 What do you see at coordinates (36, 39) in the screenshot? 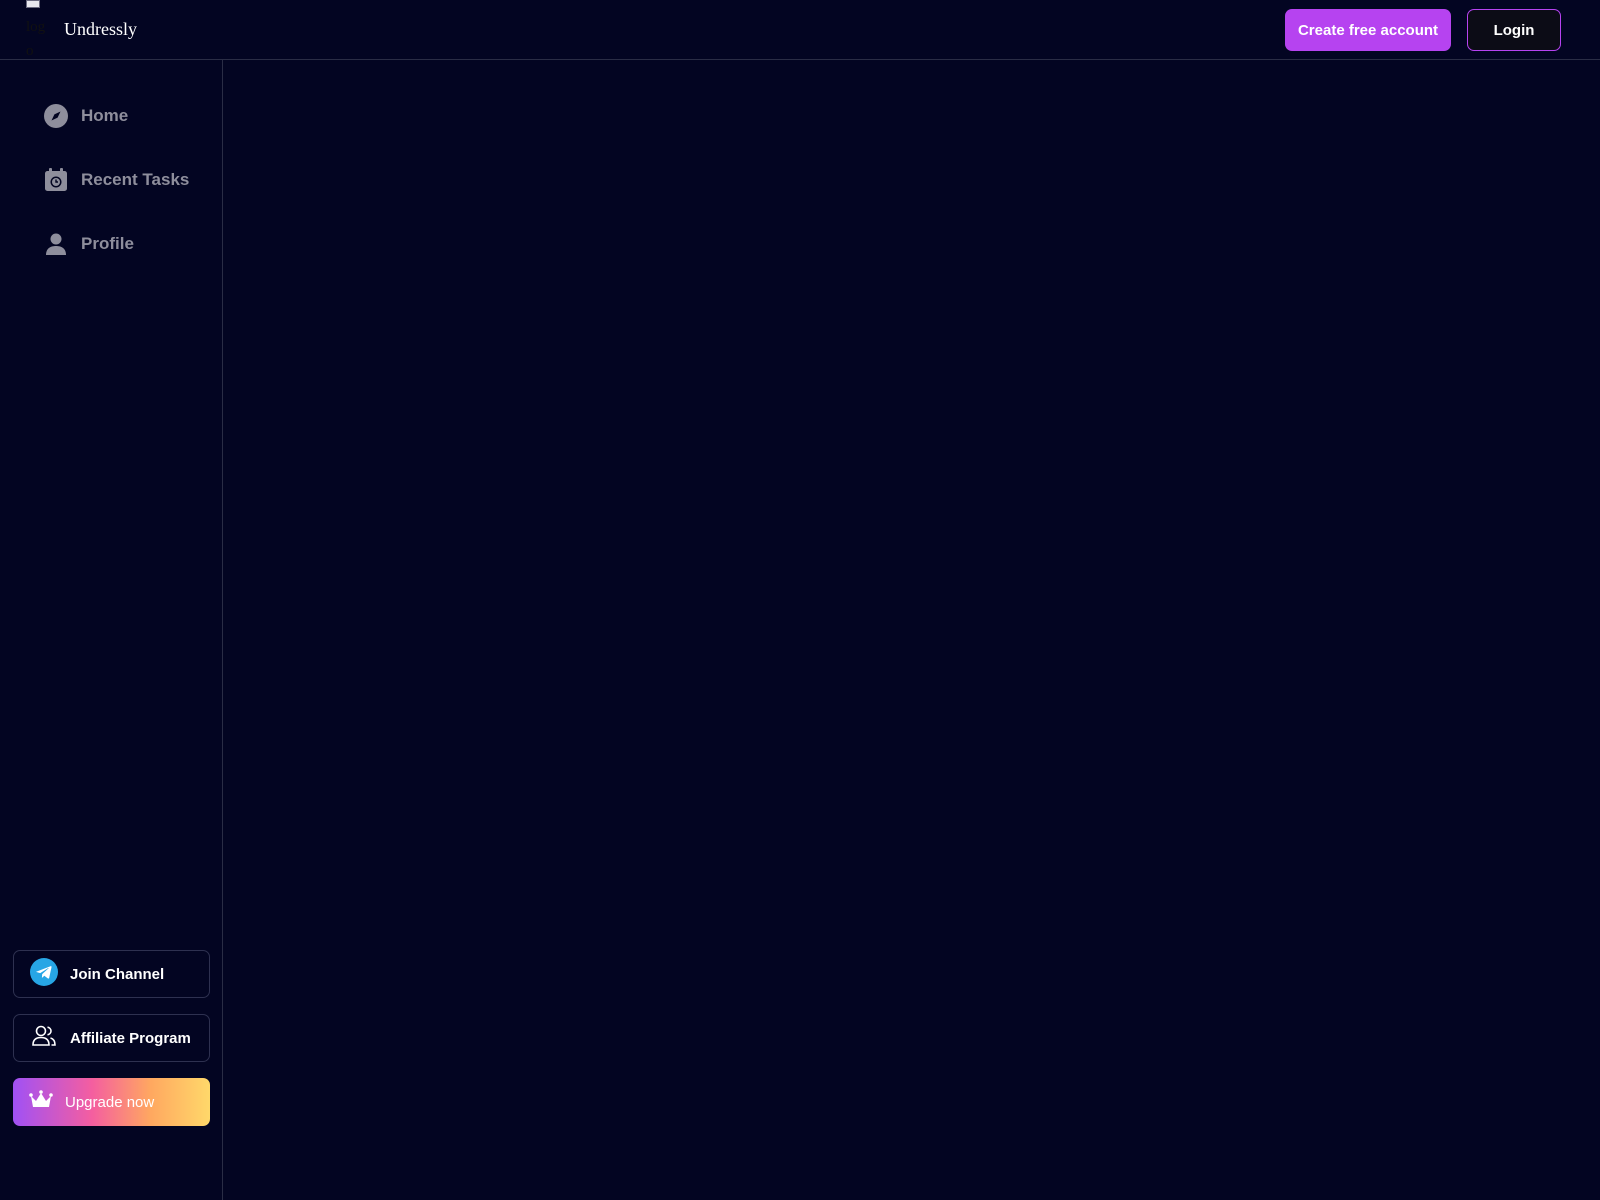
I see `logo-alt-text: logo` at bounding box center [36, 39].